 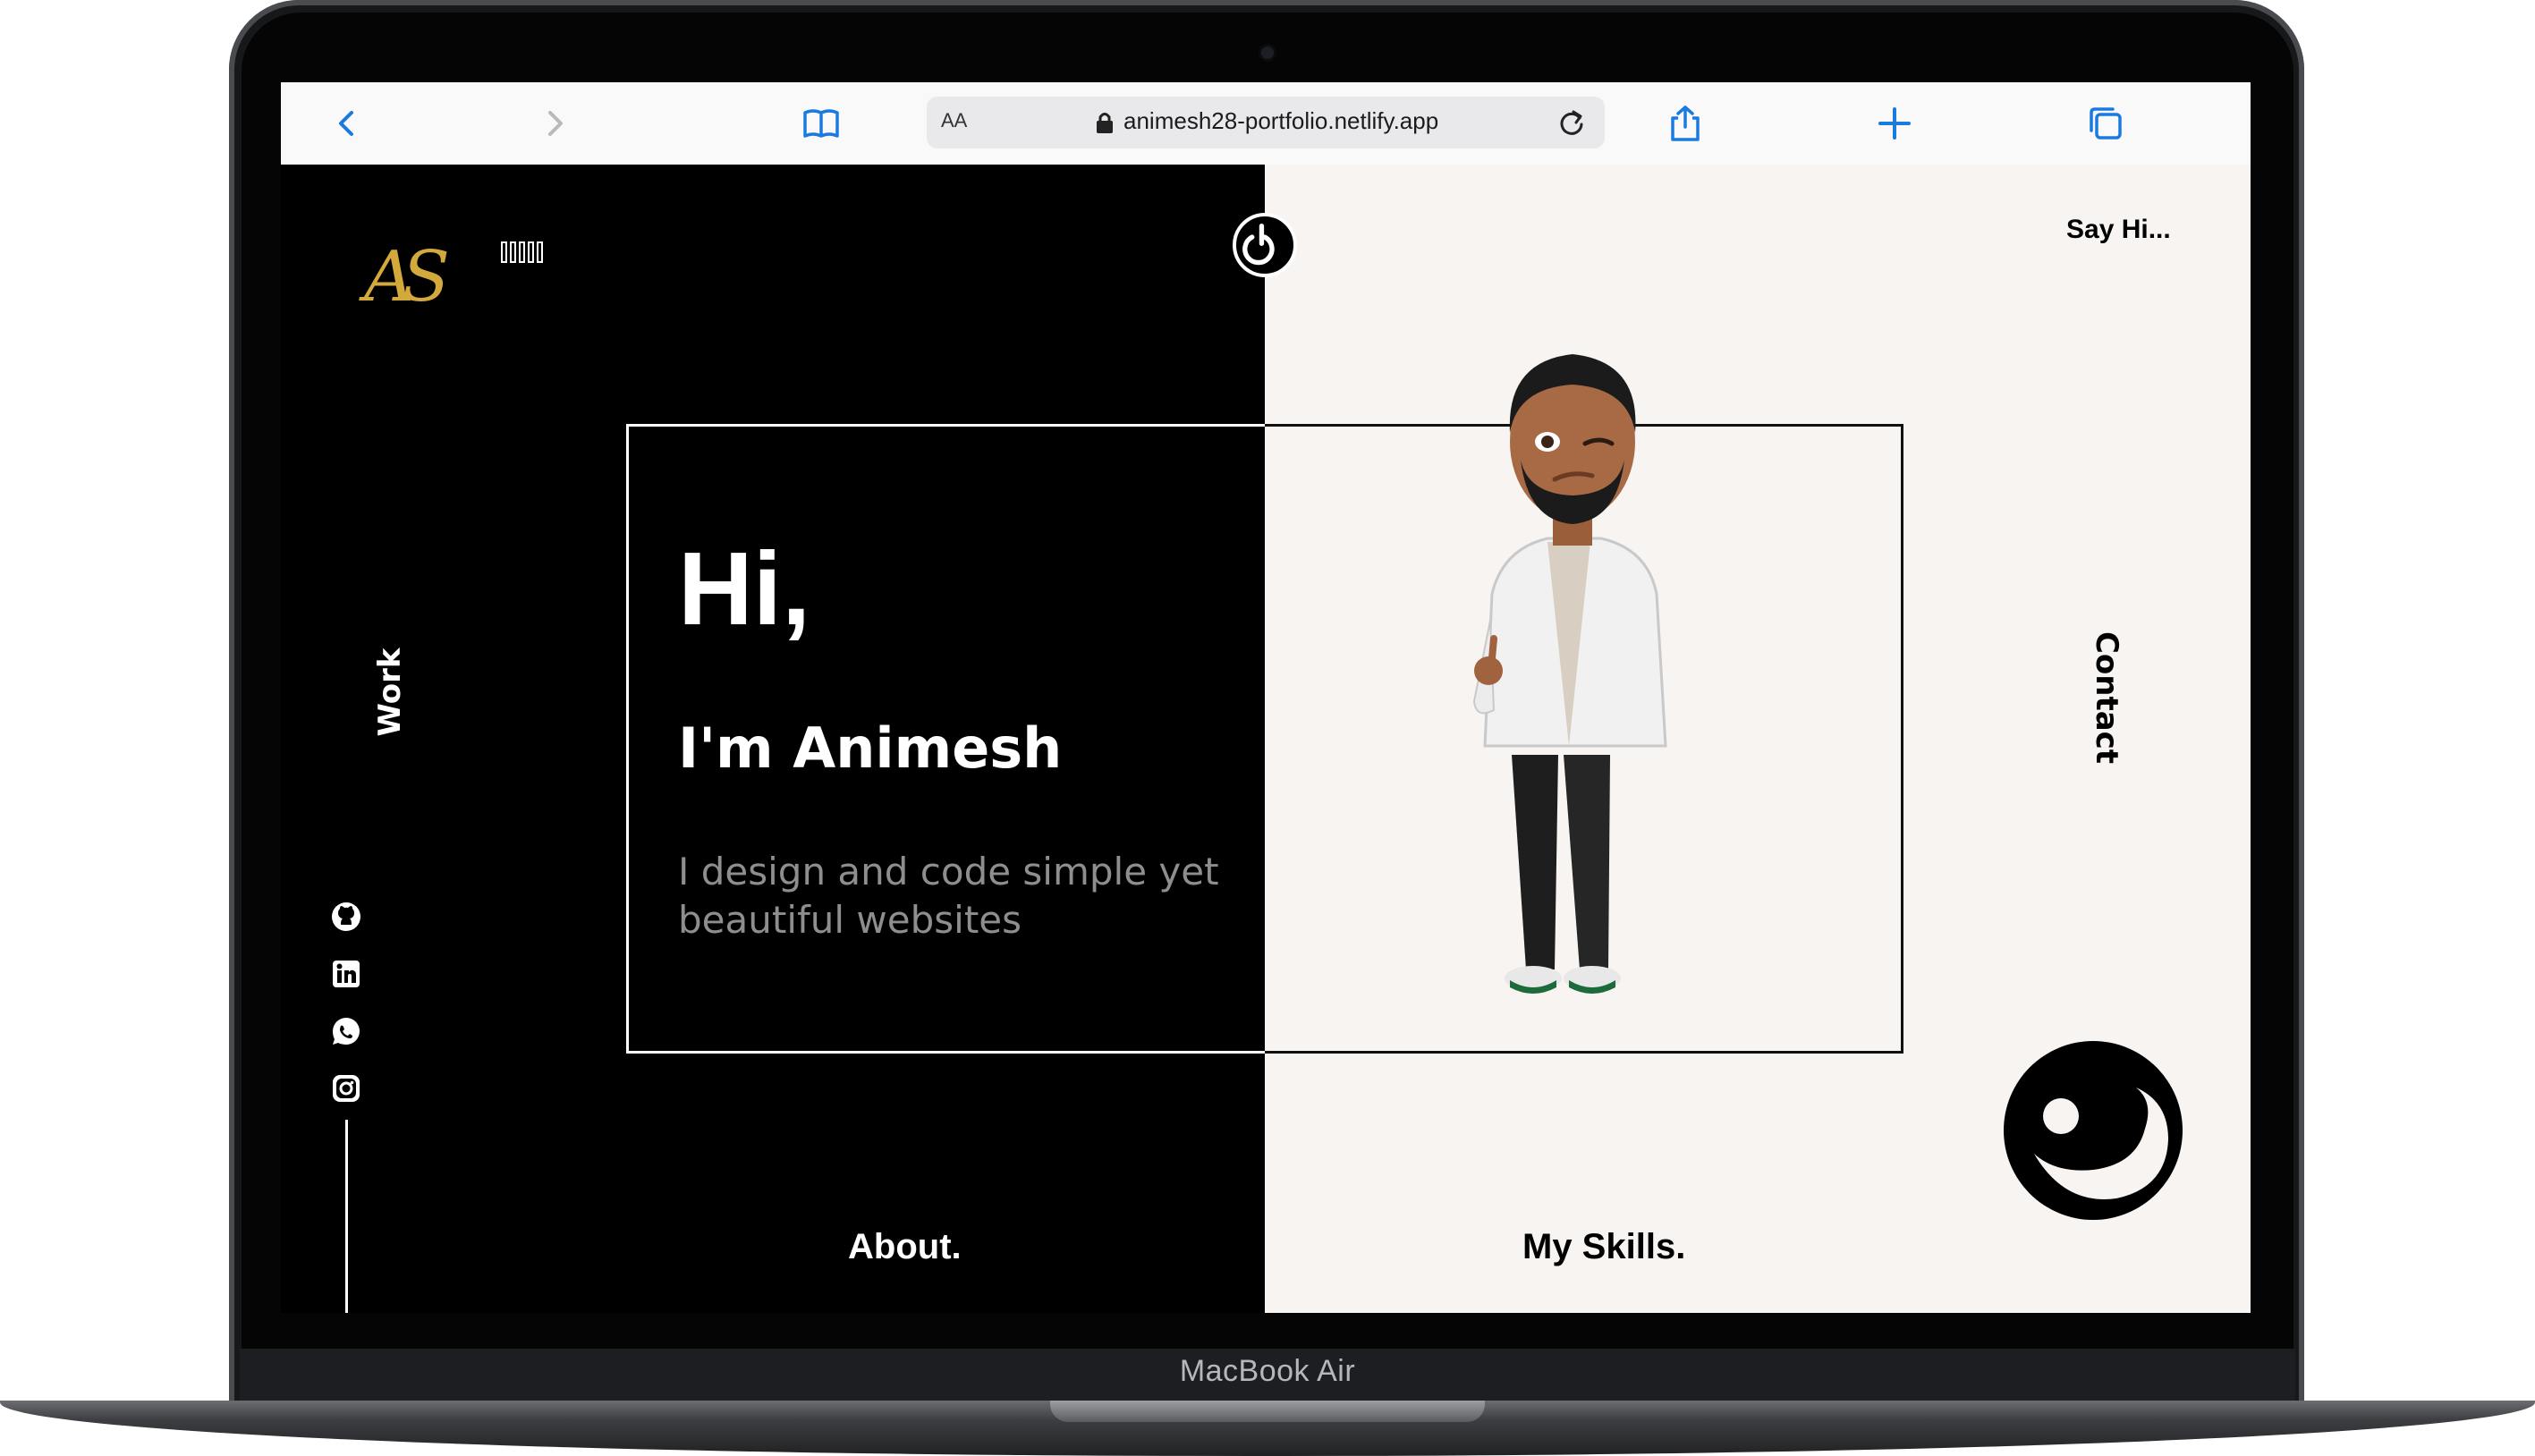 What do you see at coordinates (1265, 245) in the screenshot?
I see `power-icon` at bounding box center [1265, 245].